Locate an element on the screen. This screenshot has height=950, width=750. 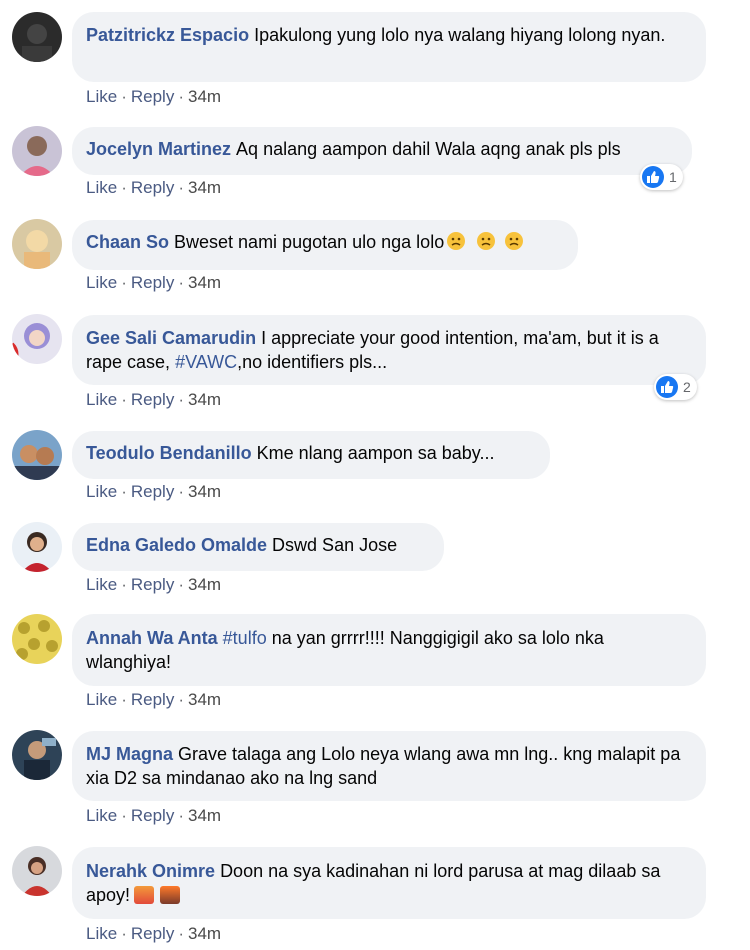
comment-bubble: Chaan So Bweset nami pugotan ulo nga lolo is located at coordinates (325, 245).